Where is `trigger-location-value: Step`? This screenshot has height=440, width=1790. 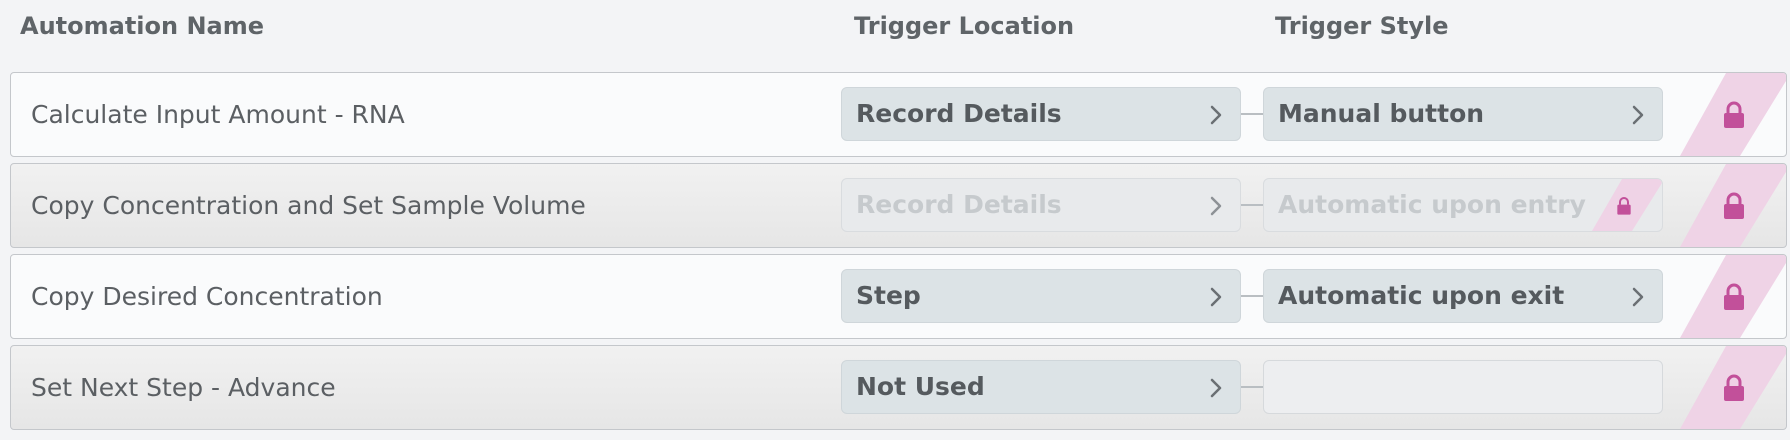
trigger-location-value: Step is located at coordinates (888, 295).